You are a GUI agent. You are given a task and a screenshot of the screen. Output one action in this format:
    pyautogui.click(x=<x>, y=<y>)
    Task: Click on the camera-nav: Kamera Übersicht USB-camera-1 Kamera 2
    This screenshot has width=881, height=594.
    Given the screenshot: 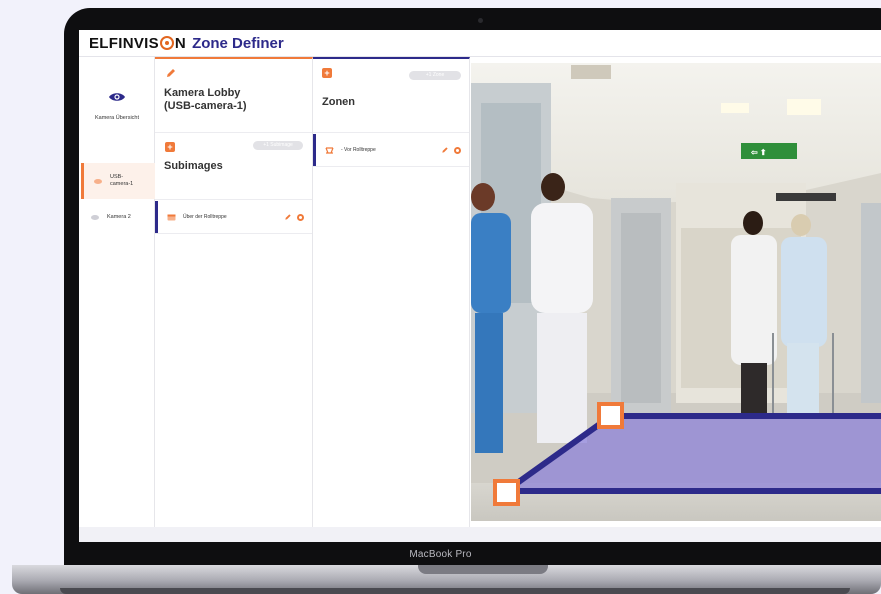 What is the action you would take?
    pyautogui.click(x=117, y=292)
    